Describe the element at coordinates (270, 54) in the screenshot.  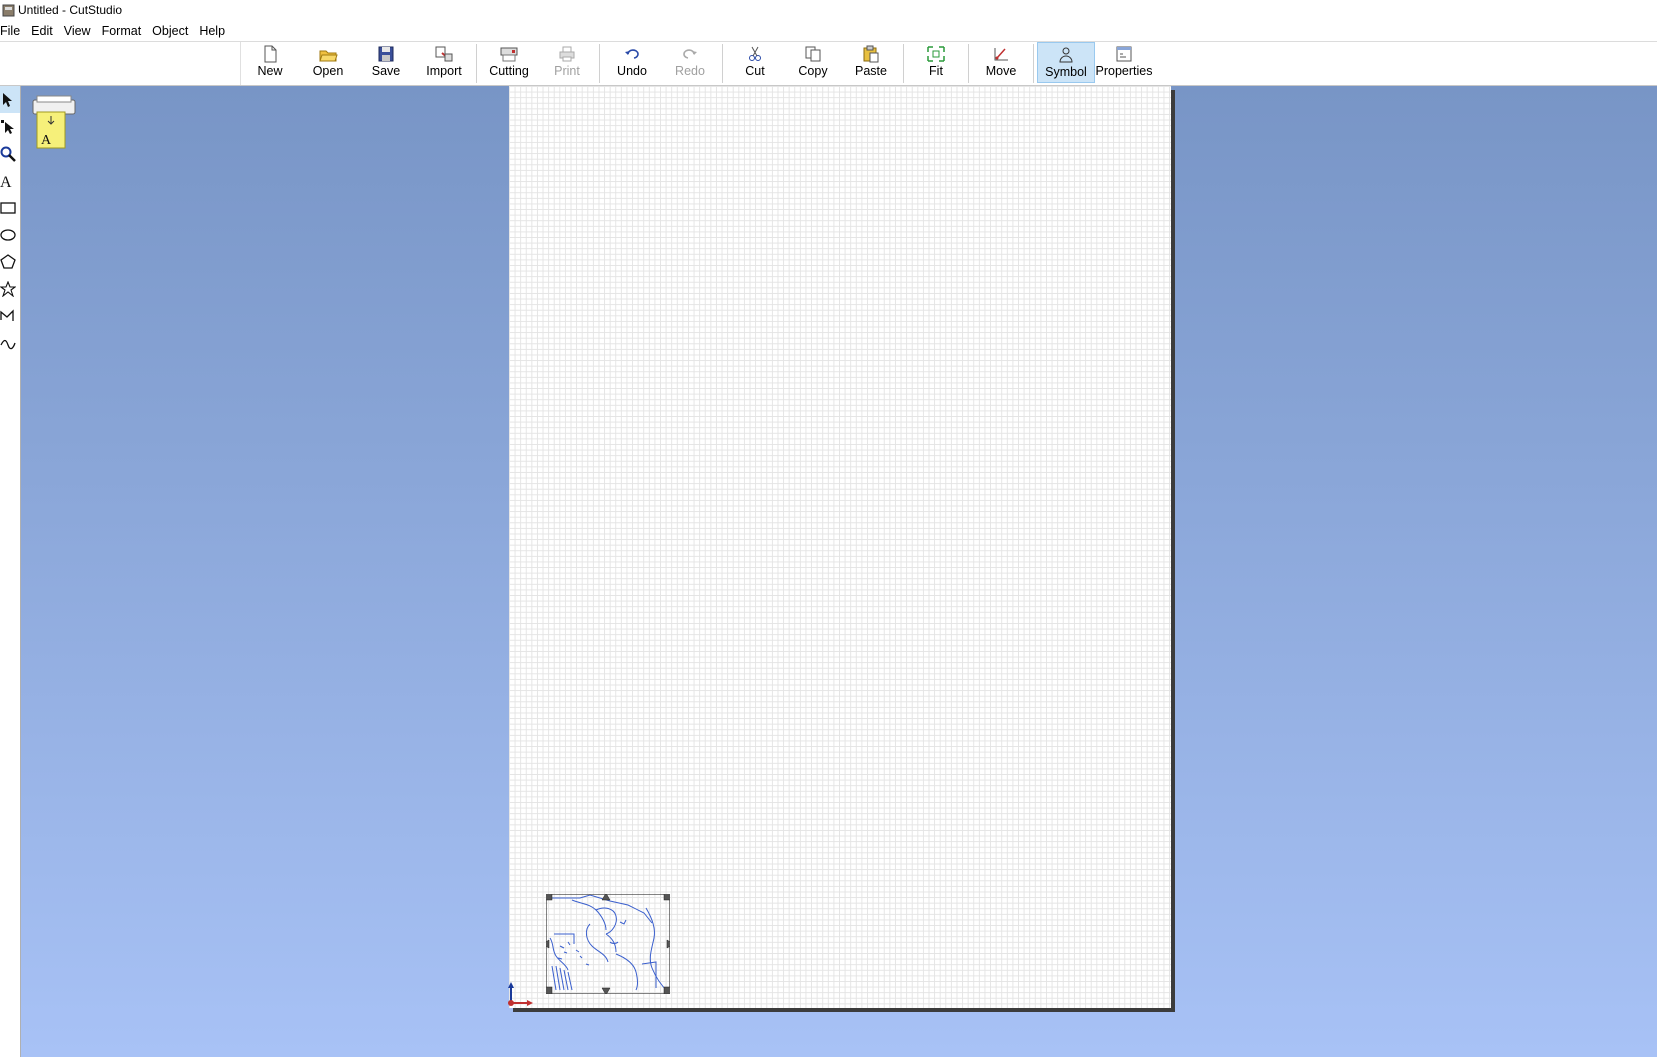
I see `new-document-icon` at that location.